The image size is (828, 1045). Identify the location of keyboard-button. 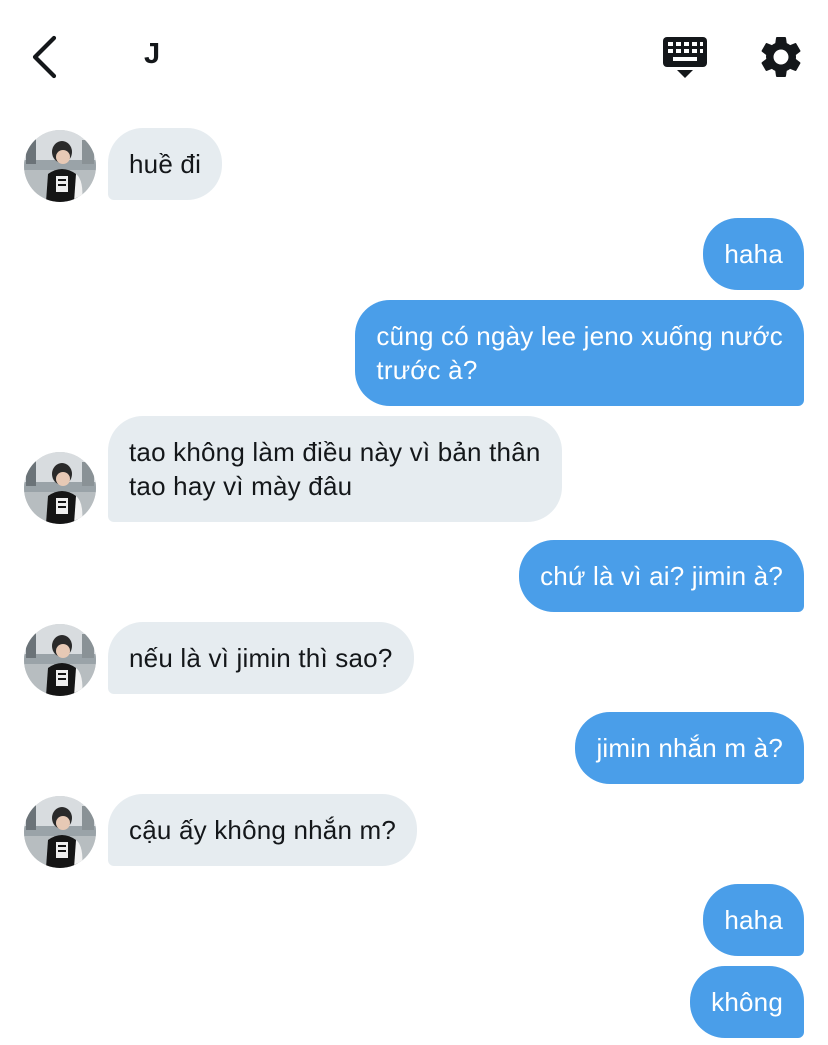
(685, 57).